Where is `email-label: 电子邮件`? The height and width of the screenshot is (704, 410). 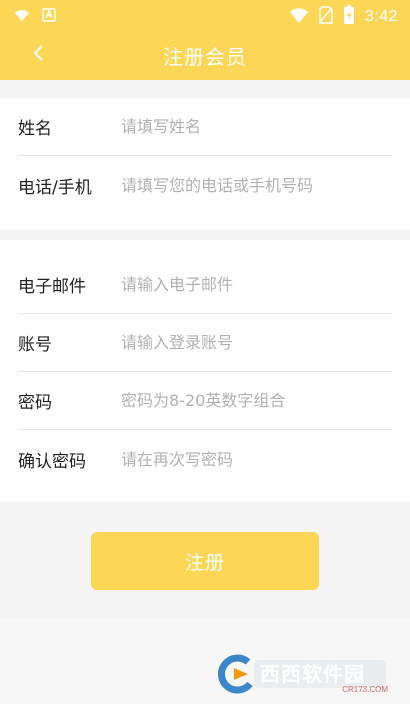
email-label: 电子邮件 is located at coordinates (52, 287).